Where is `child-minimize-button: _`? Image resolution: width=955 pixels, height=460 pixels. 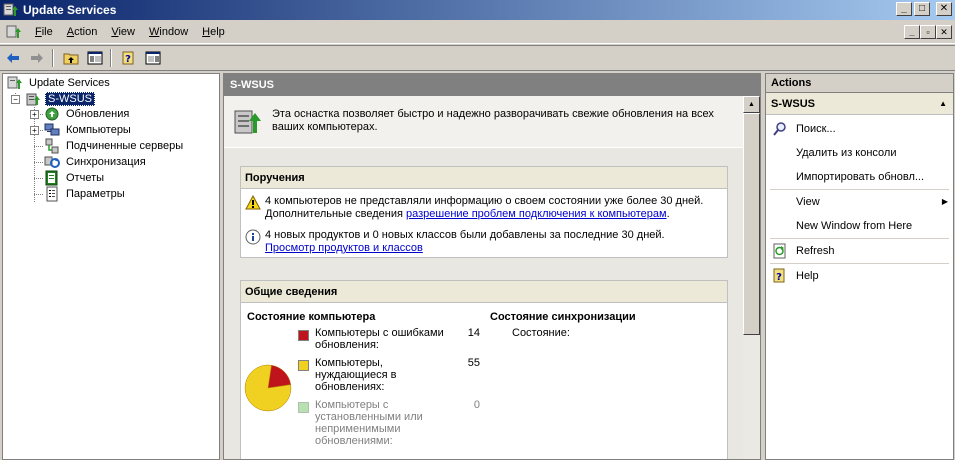 child-minimize-button: _ is located at coordinates (912, 32).